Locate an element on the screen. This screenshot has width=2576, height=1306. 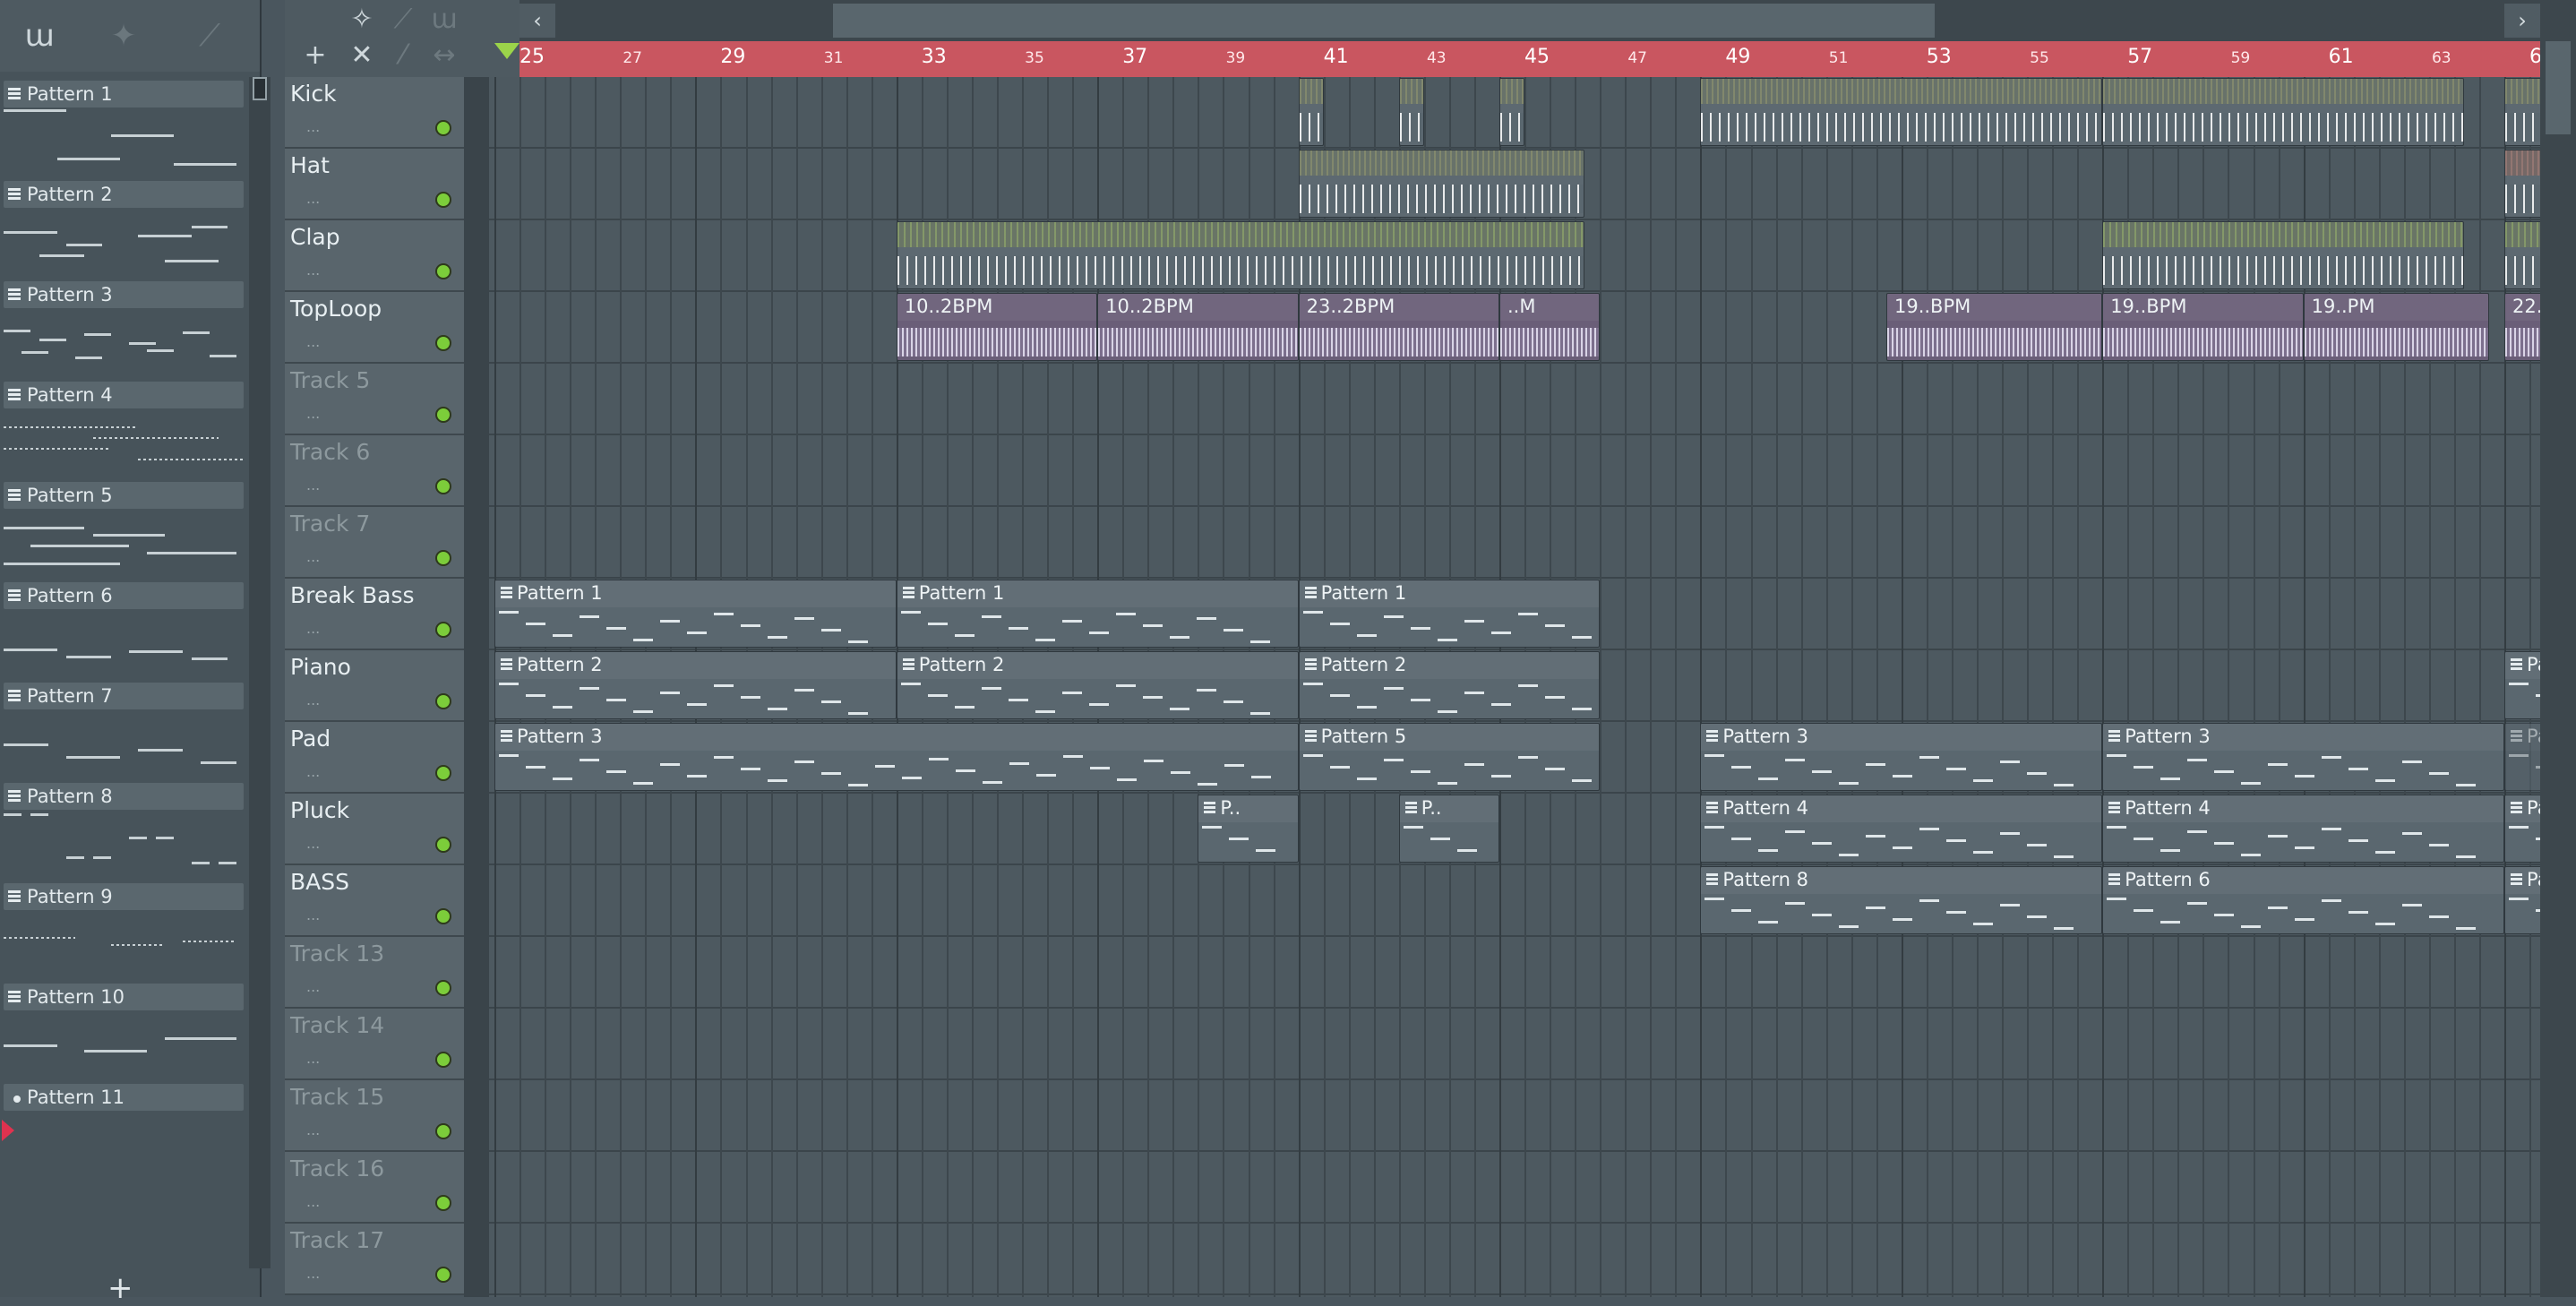
pattern-item: Pattern 3 is located at coordinates (123, 328).